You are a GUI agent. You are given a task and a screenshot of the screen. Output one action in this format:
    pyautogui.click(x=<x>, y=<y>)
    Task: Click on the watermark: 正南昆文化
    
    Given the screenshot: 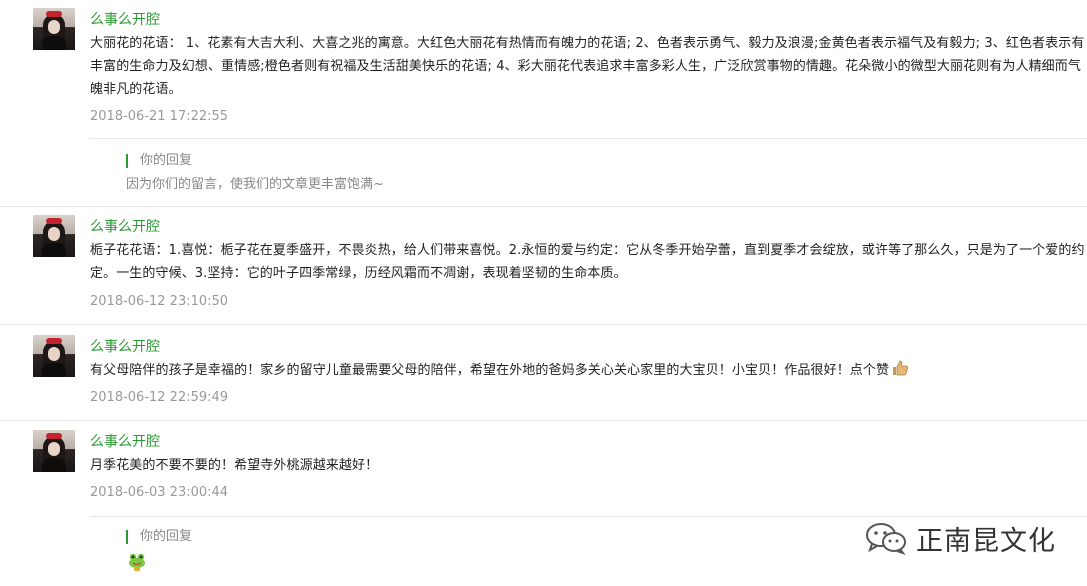 What is the action you would take?
    pyautogui.click(x=960, y=538)
    